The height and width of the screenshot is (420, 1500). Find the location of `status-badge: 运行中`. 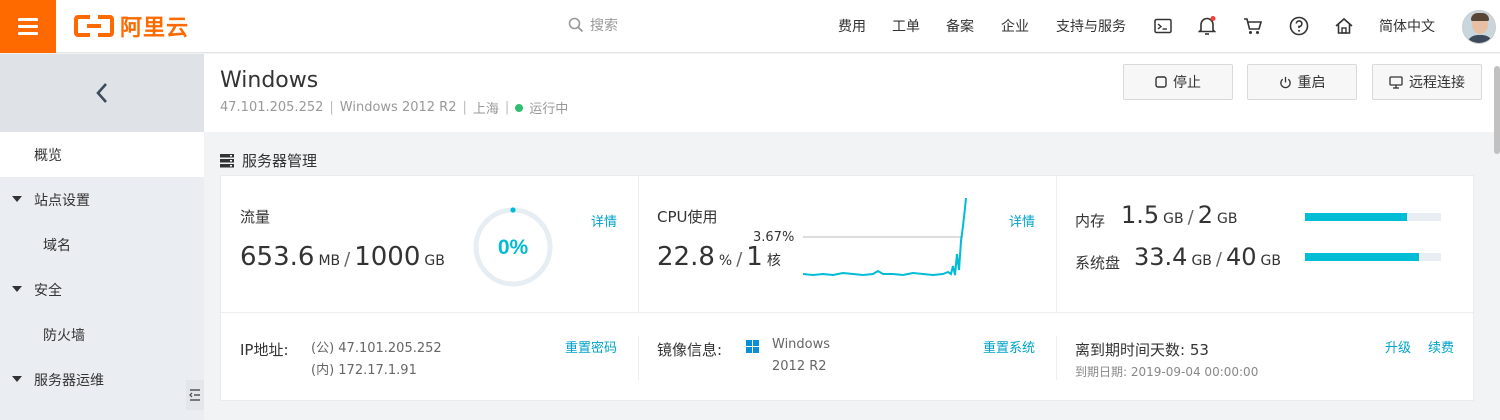

status-badge: 运行中 is located at coordinates (549, 109).